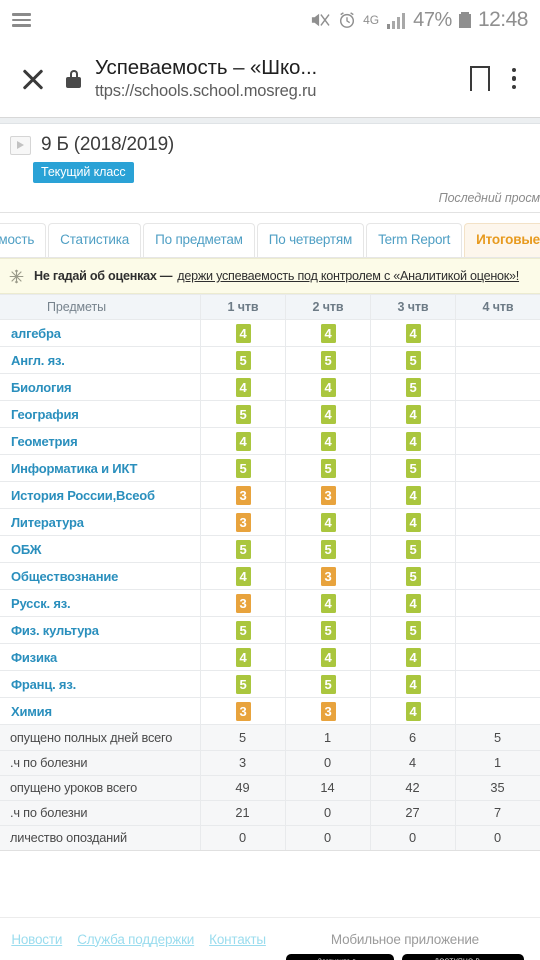  I want to click on subject-name: Геометрия, so click(100, 441).